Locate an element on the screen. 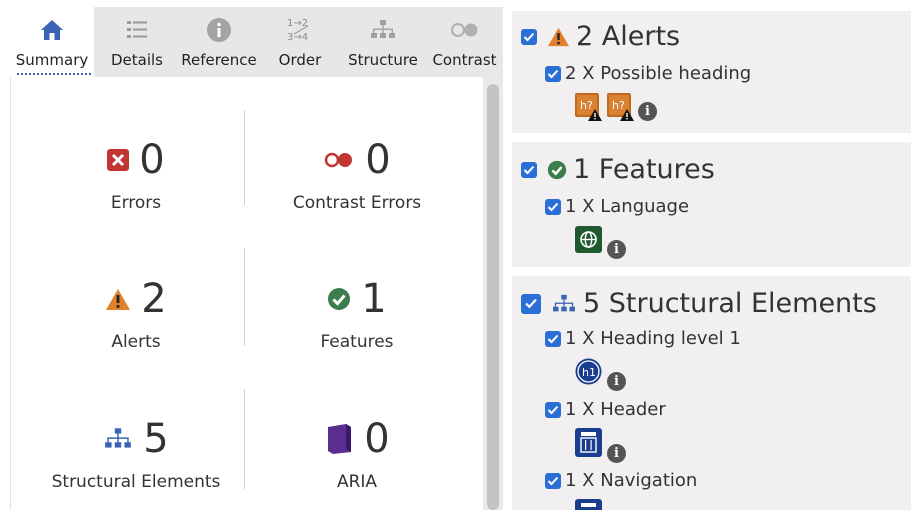 This screenshot has height=510, width=911. navigation-item: 1 X Navigation is located at coordinates (621, 480).